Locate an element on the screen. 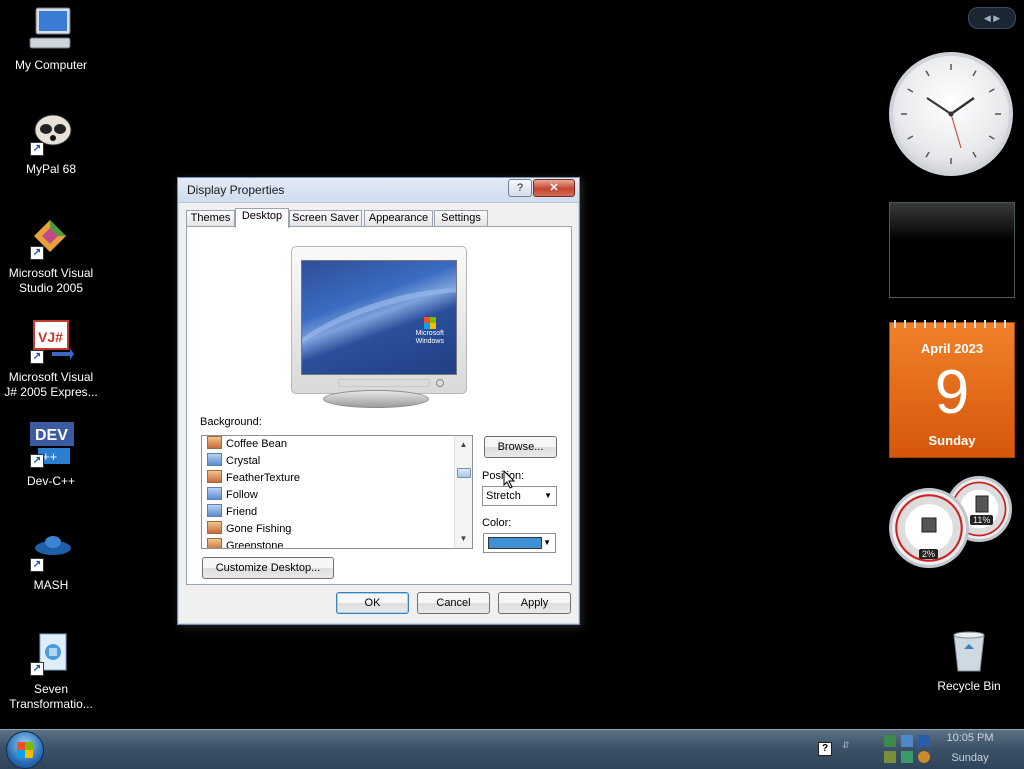 This screenshot has width=1024, height=769. monitor-stand is located at coordinates (376, 399).